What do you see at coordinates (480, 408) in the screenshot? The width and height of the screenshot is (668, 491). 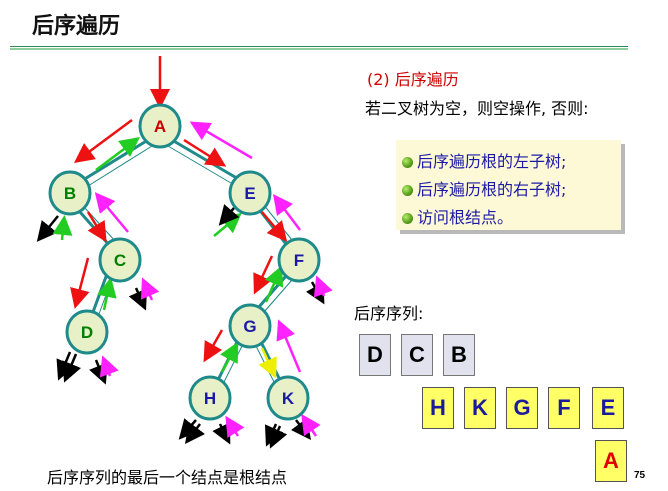 I see `sequence-box: K` at bounding box center [480, 408].